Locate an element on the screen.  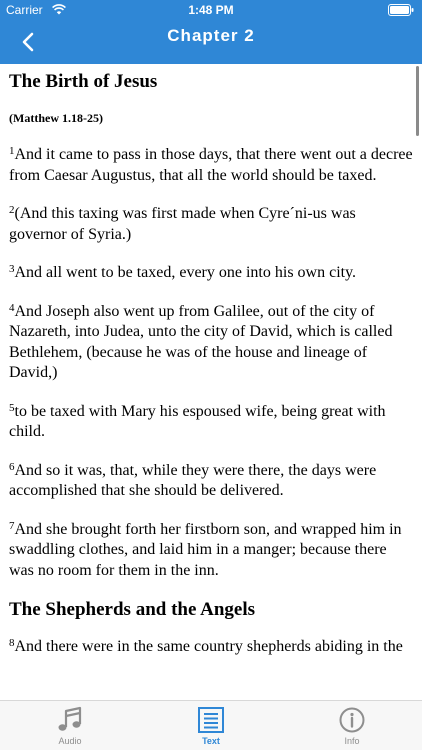
scrollbar is located at coordinates (417, 101).